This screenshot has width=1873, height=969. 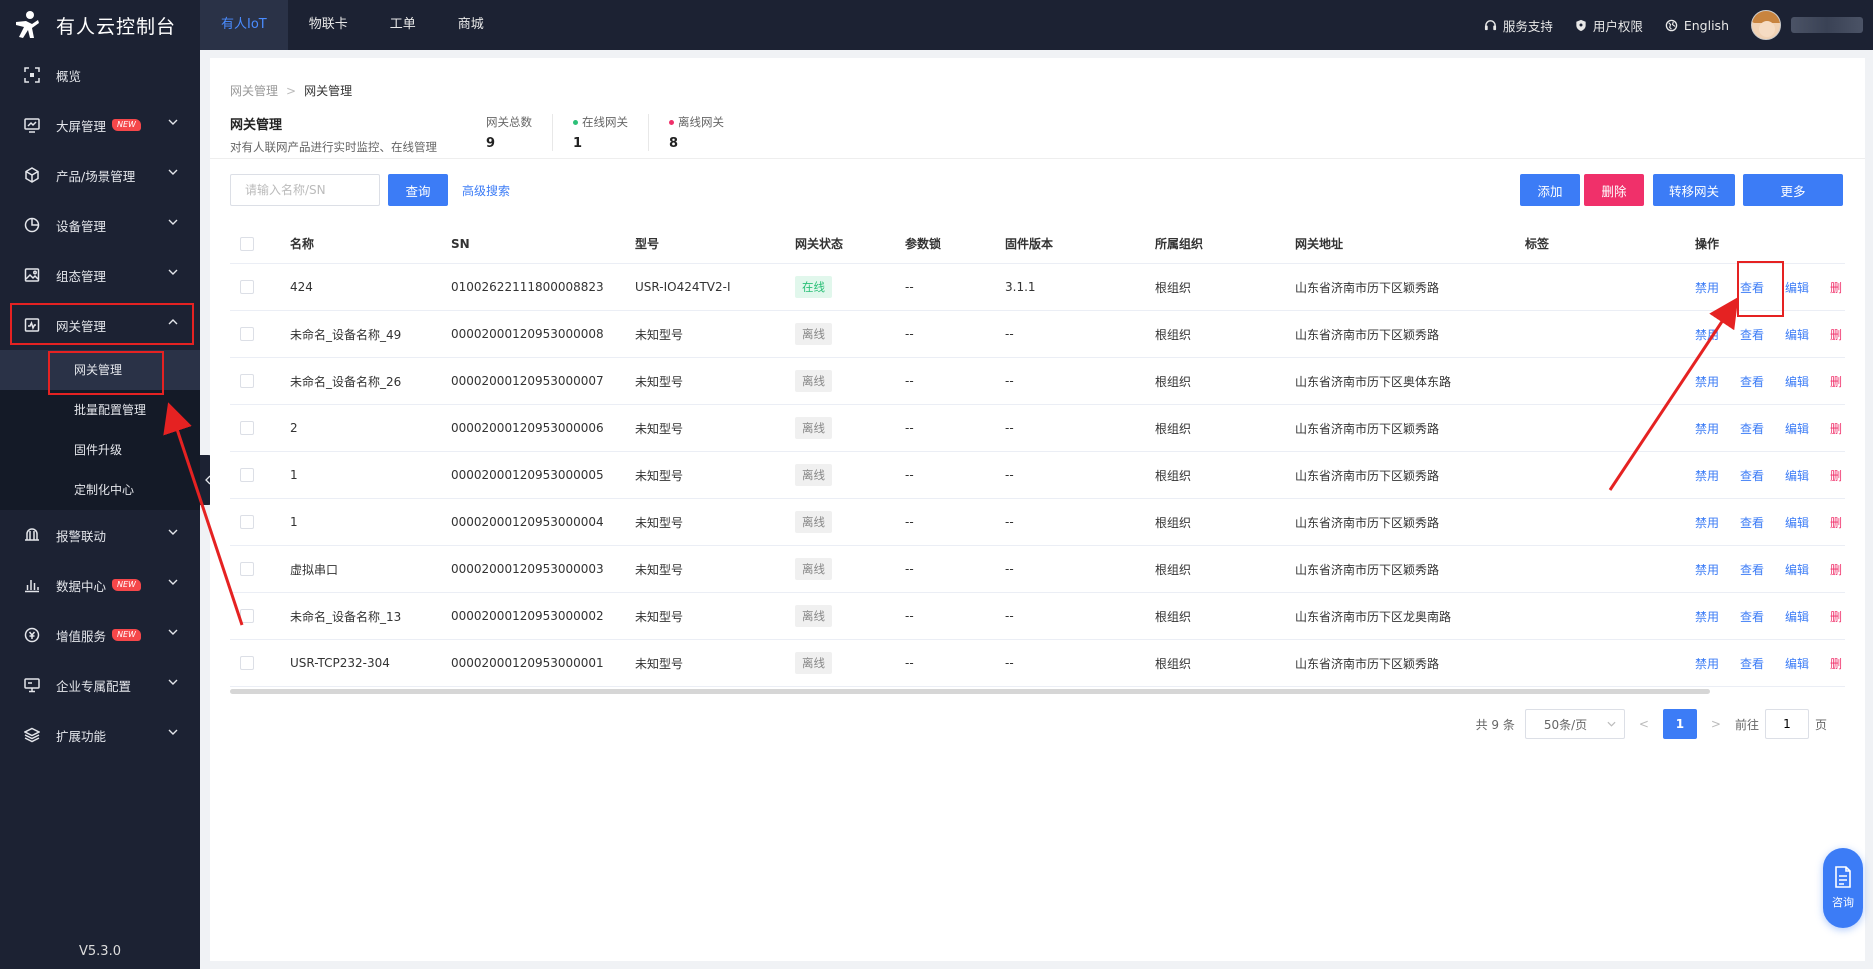 I want to click on username-redacted, so click(x=1827, y=25).